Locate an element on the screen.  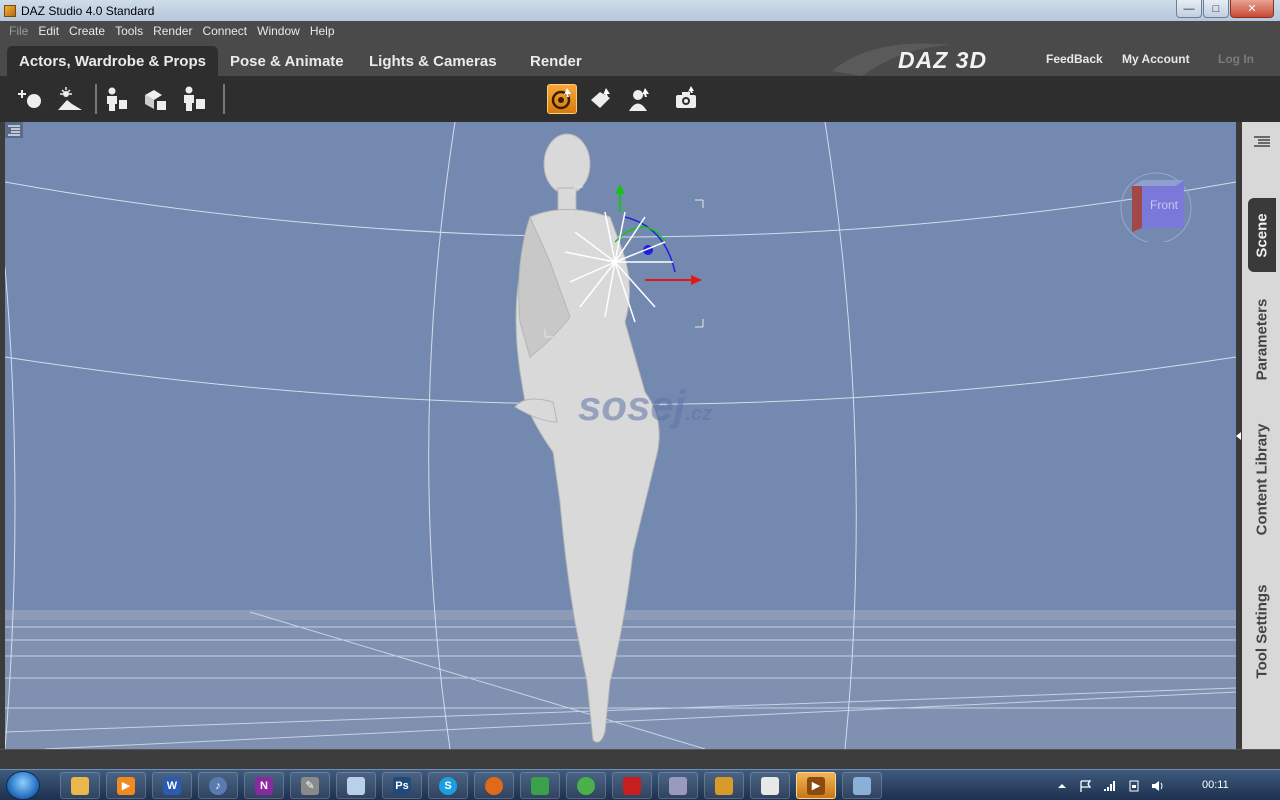
figure-group-button is located at coordinates (116, 99).